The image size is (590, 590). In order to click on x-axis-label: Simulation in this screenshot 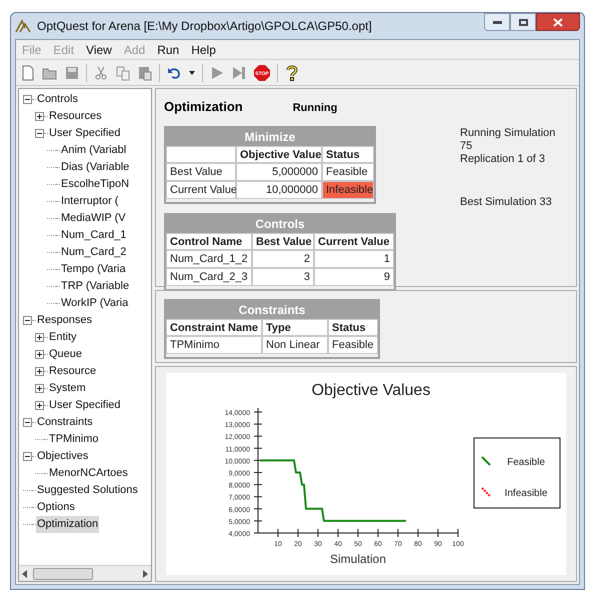, I will do `click(358, 559)`.